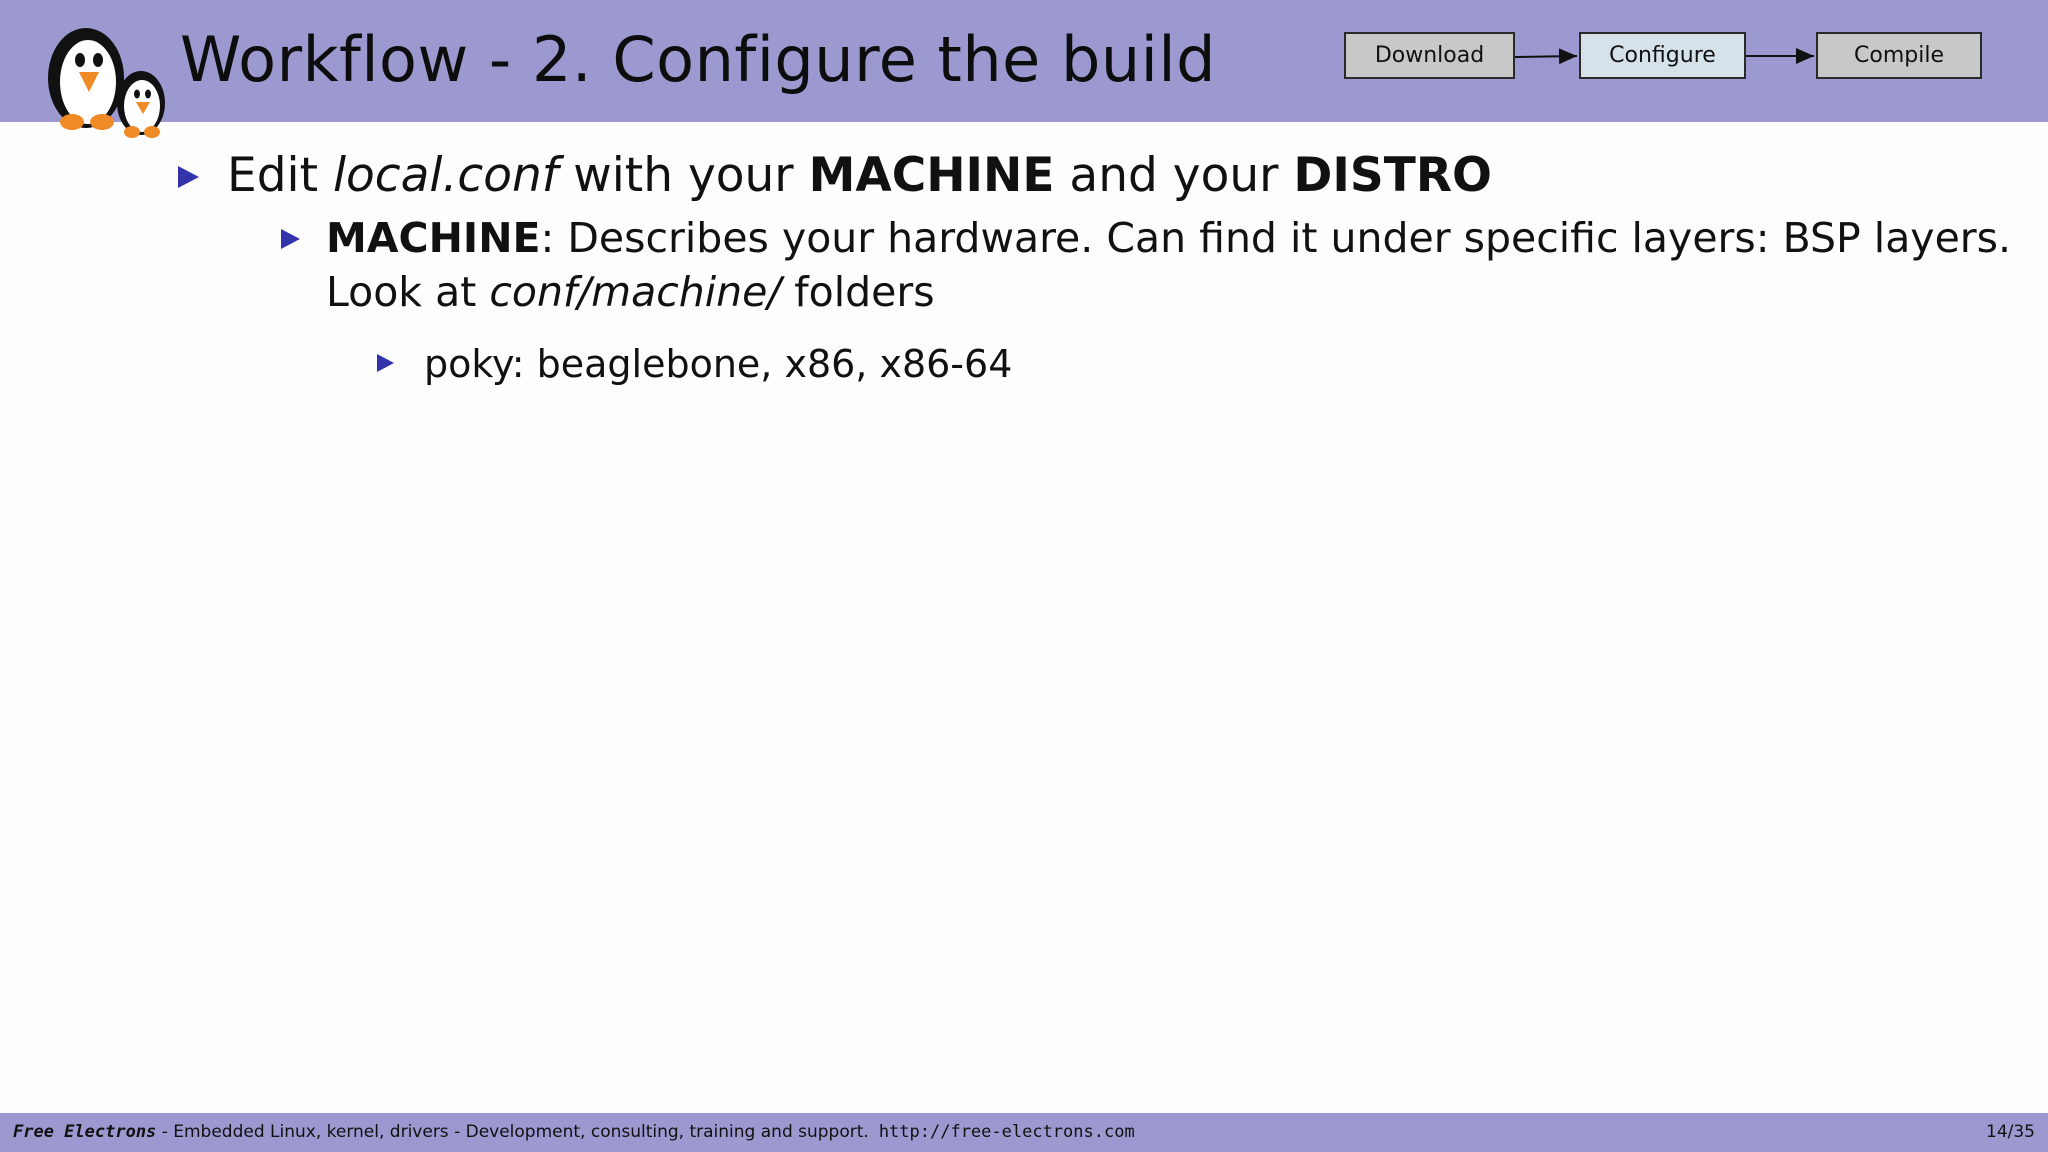  I want to click on text-edit: Edit, so click(280, 175).